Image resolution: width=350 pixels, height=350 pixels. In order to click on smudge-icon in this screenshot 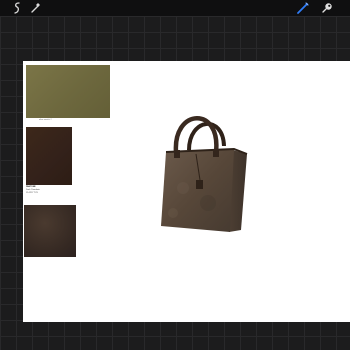, I will do `click(327, 8)`.